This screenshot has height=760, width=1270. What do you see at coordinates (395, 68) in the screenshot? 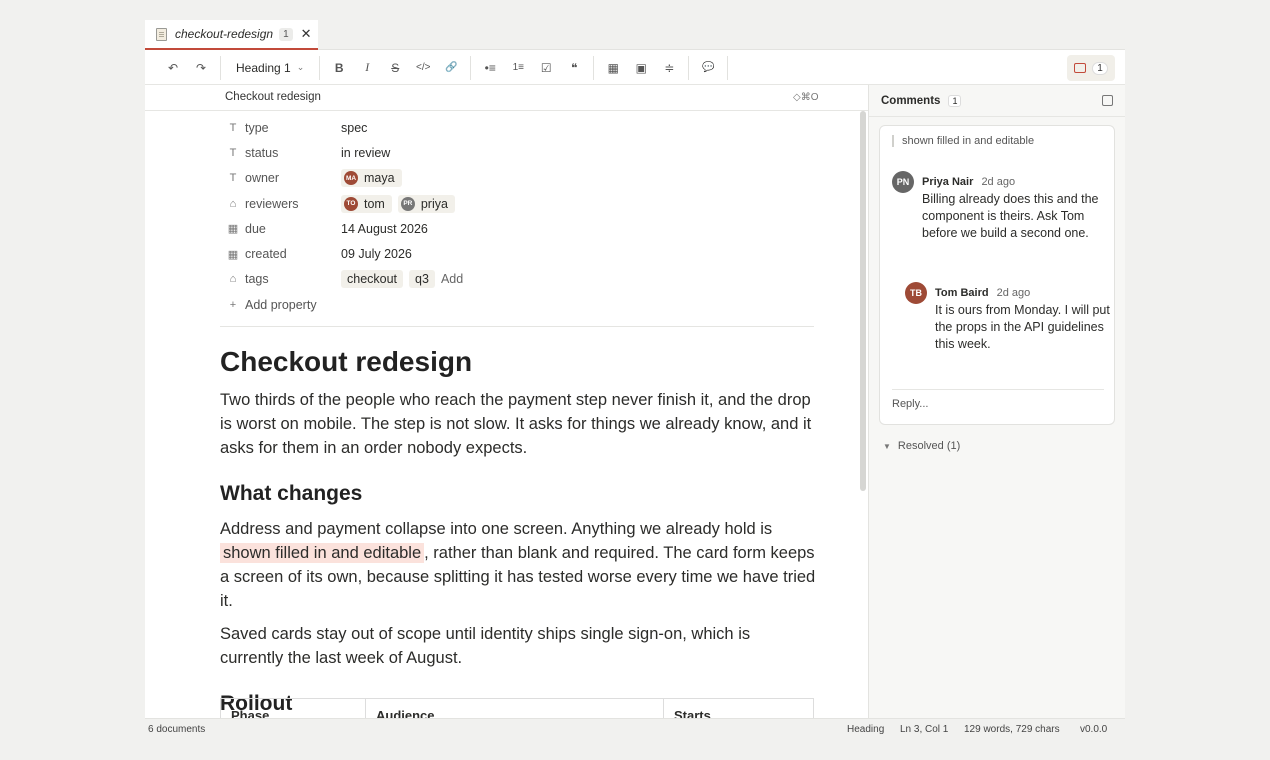
I see `strikethrough-button: S` at bounding box center [395, 68].